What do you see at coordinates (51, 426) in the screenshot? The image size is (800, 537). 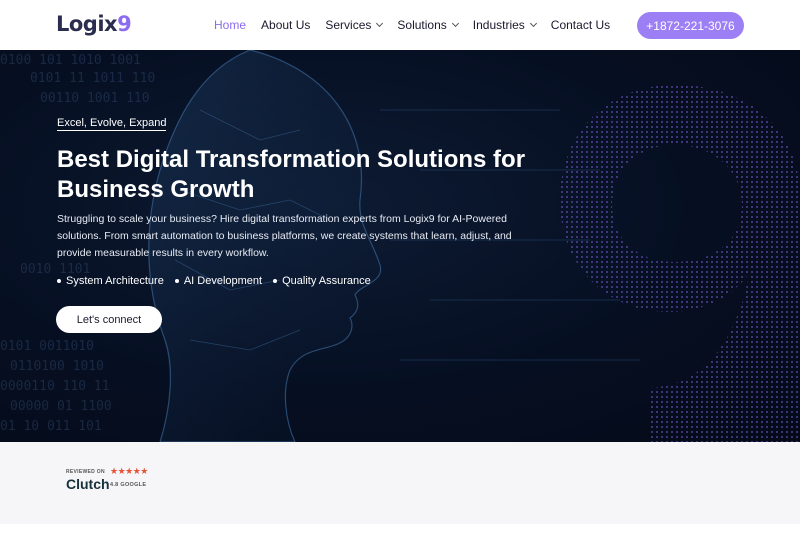 I see `svg-text: 01 10 011 101` at bounding box center [51, 426].